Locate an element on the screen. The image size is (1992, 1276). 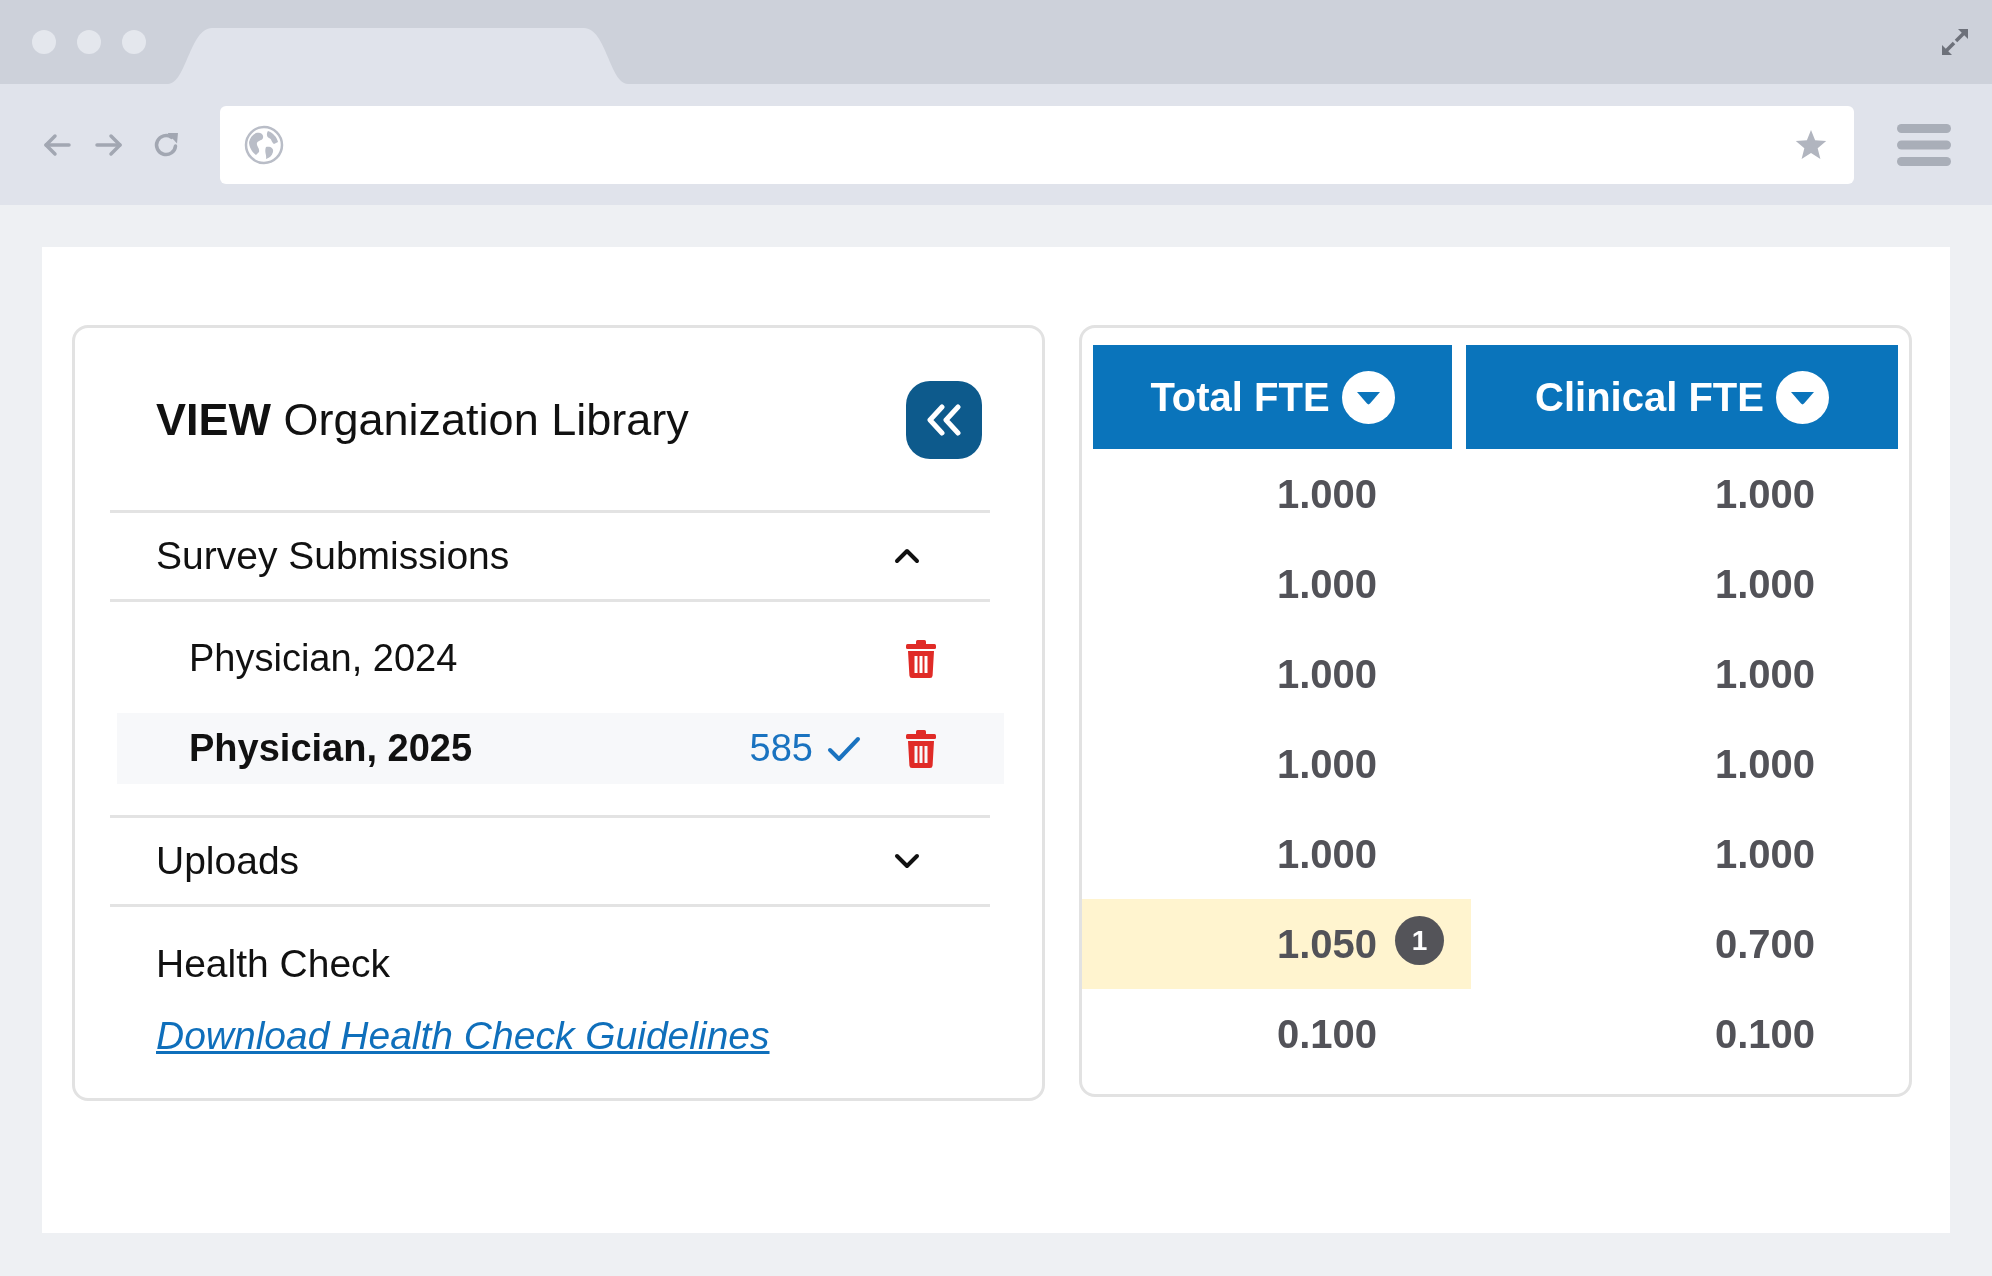
collapse-button is located at coordinates (944, 420).